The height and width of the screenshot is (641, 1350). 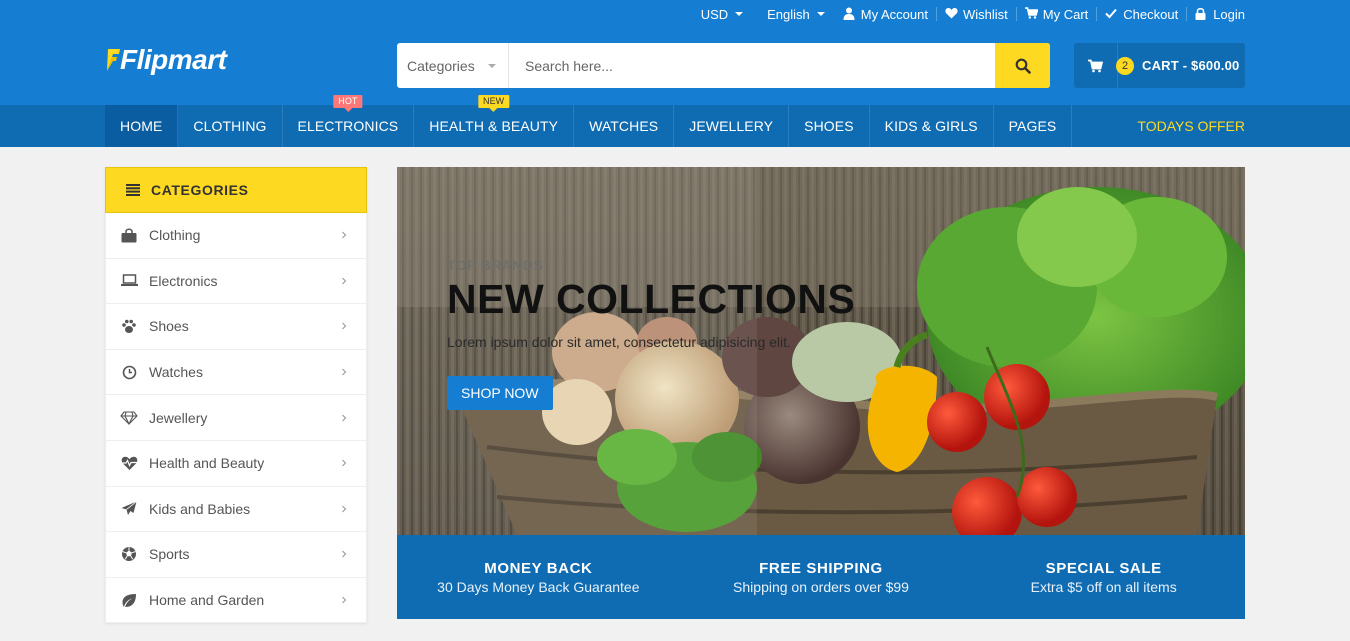 I want to click on language-dropdown: English, so click(x=794, y=14).